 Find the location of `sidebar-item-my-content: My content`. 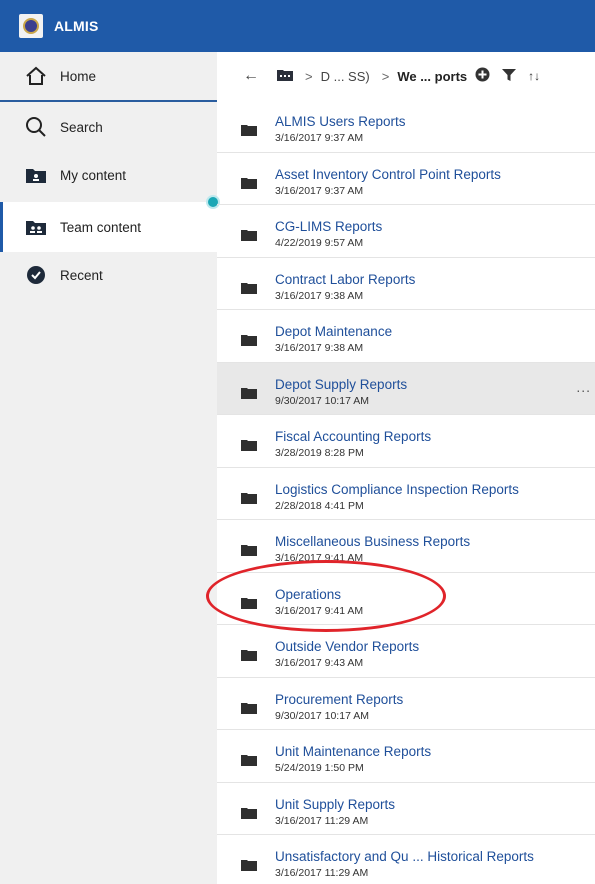

sidebar-item-my-content: My content is located at coordinates (108, 175).